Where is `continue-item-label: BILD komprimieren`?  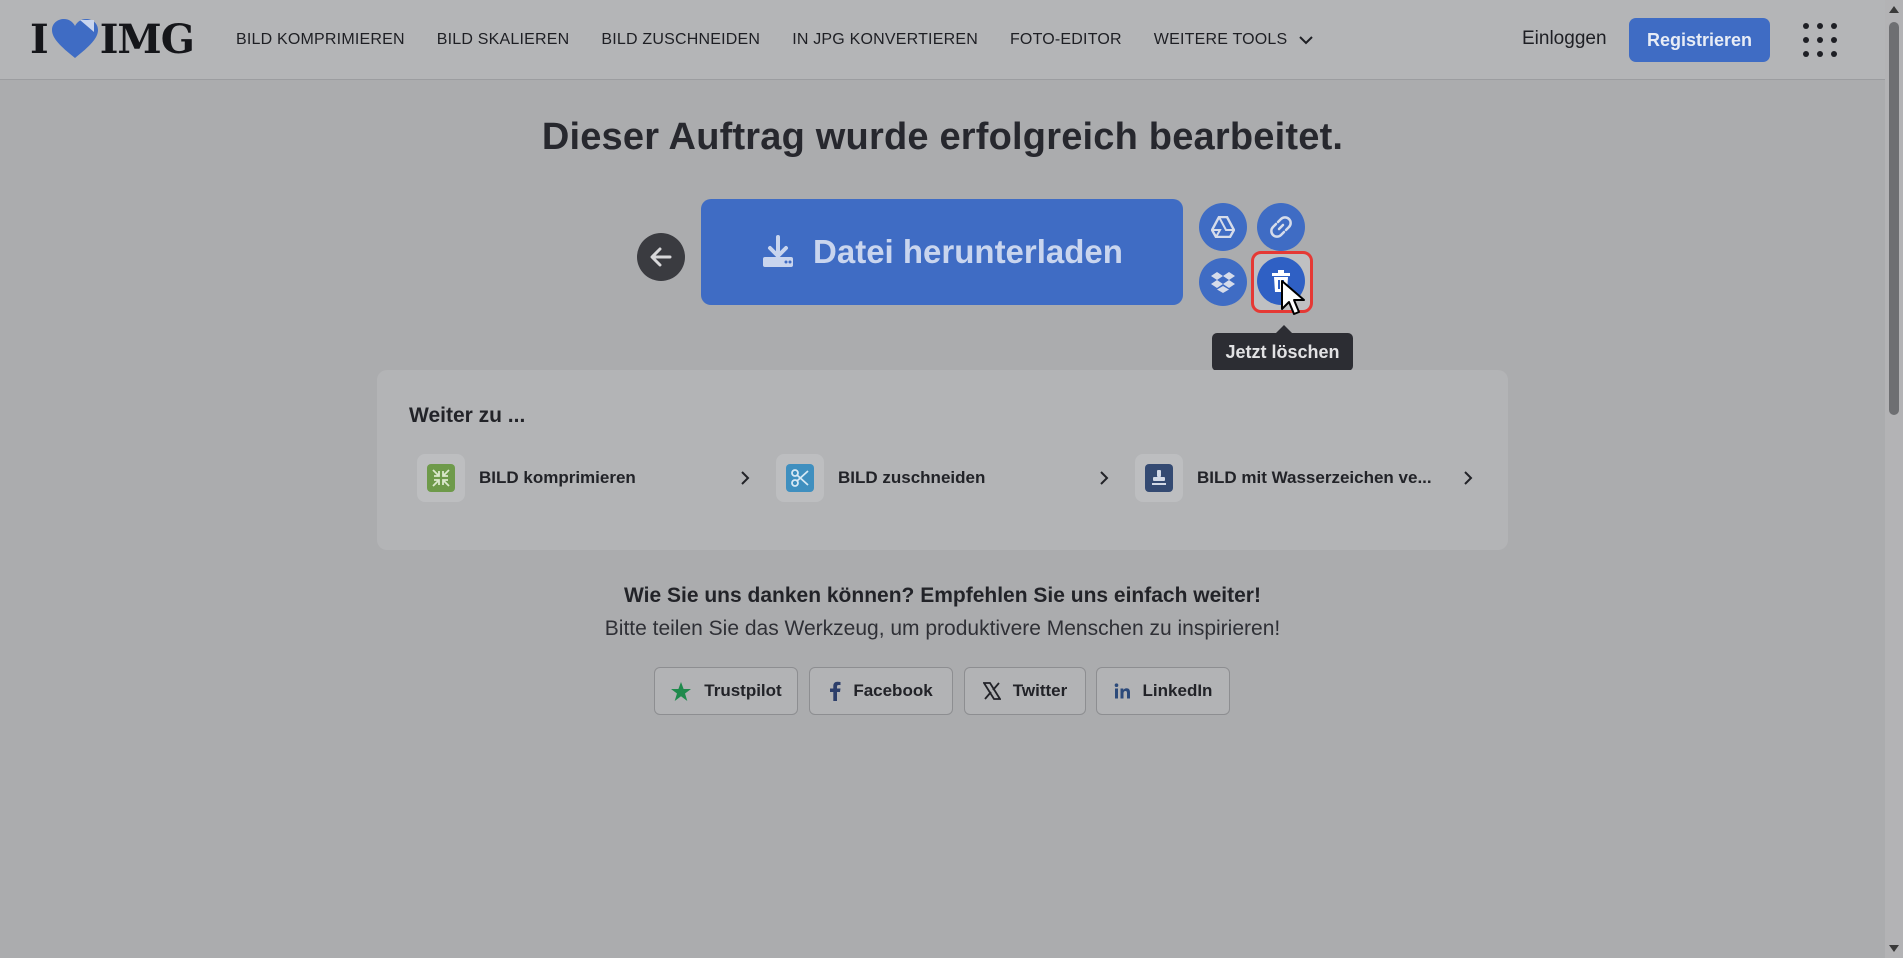 continue-item-label: BILD komprimieren is located at coordinates (557, 477).